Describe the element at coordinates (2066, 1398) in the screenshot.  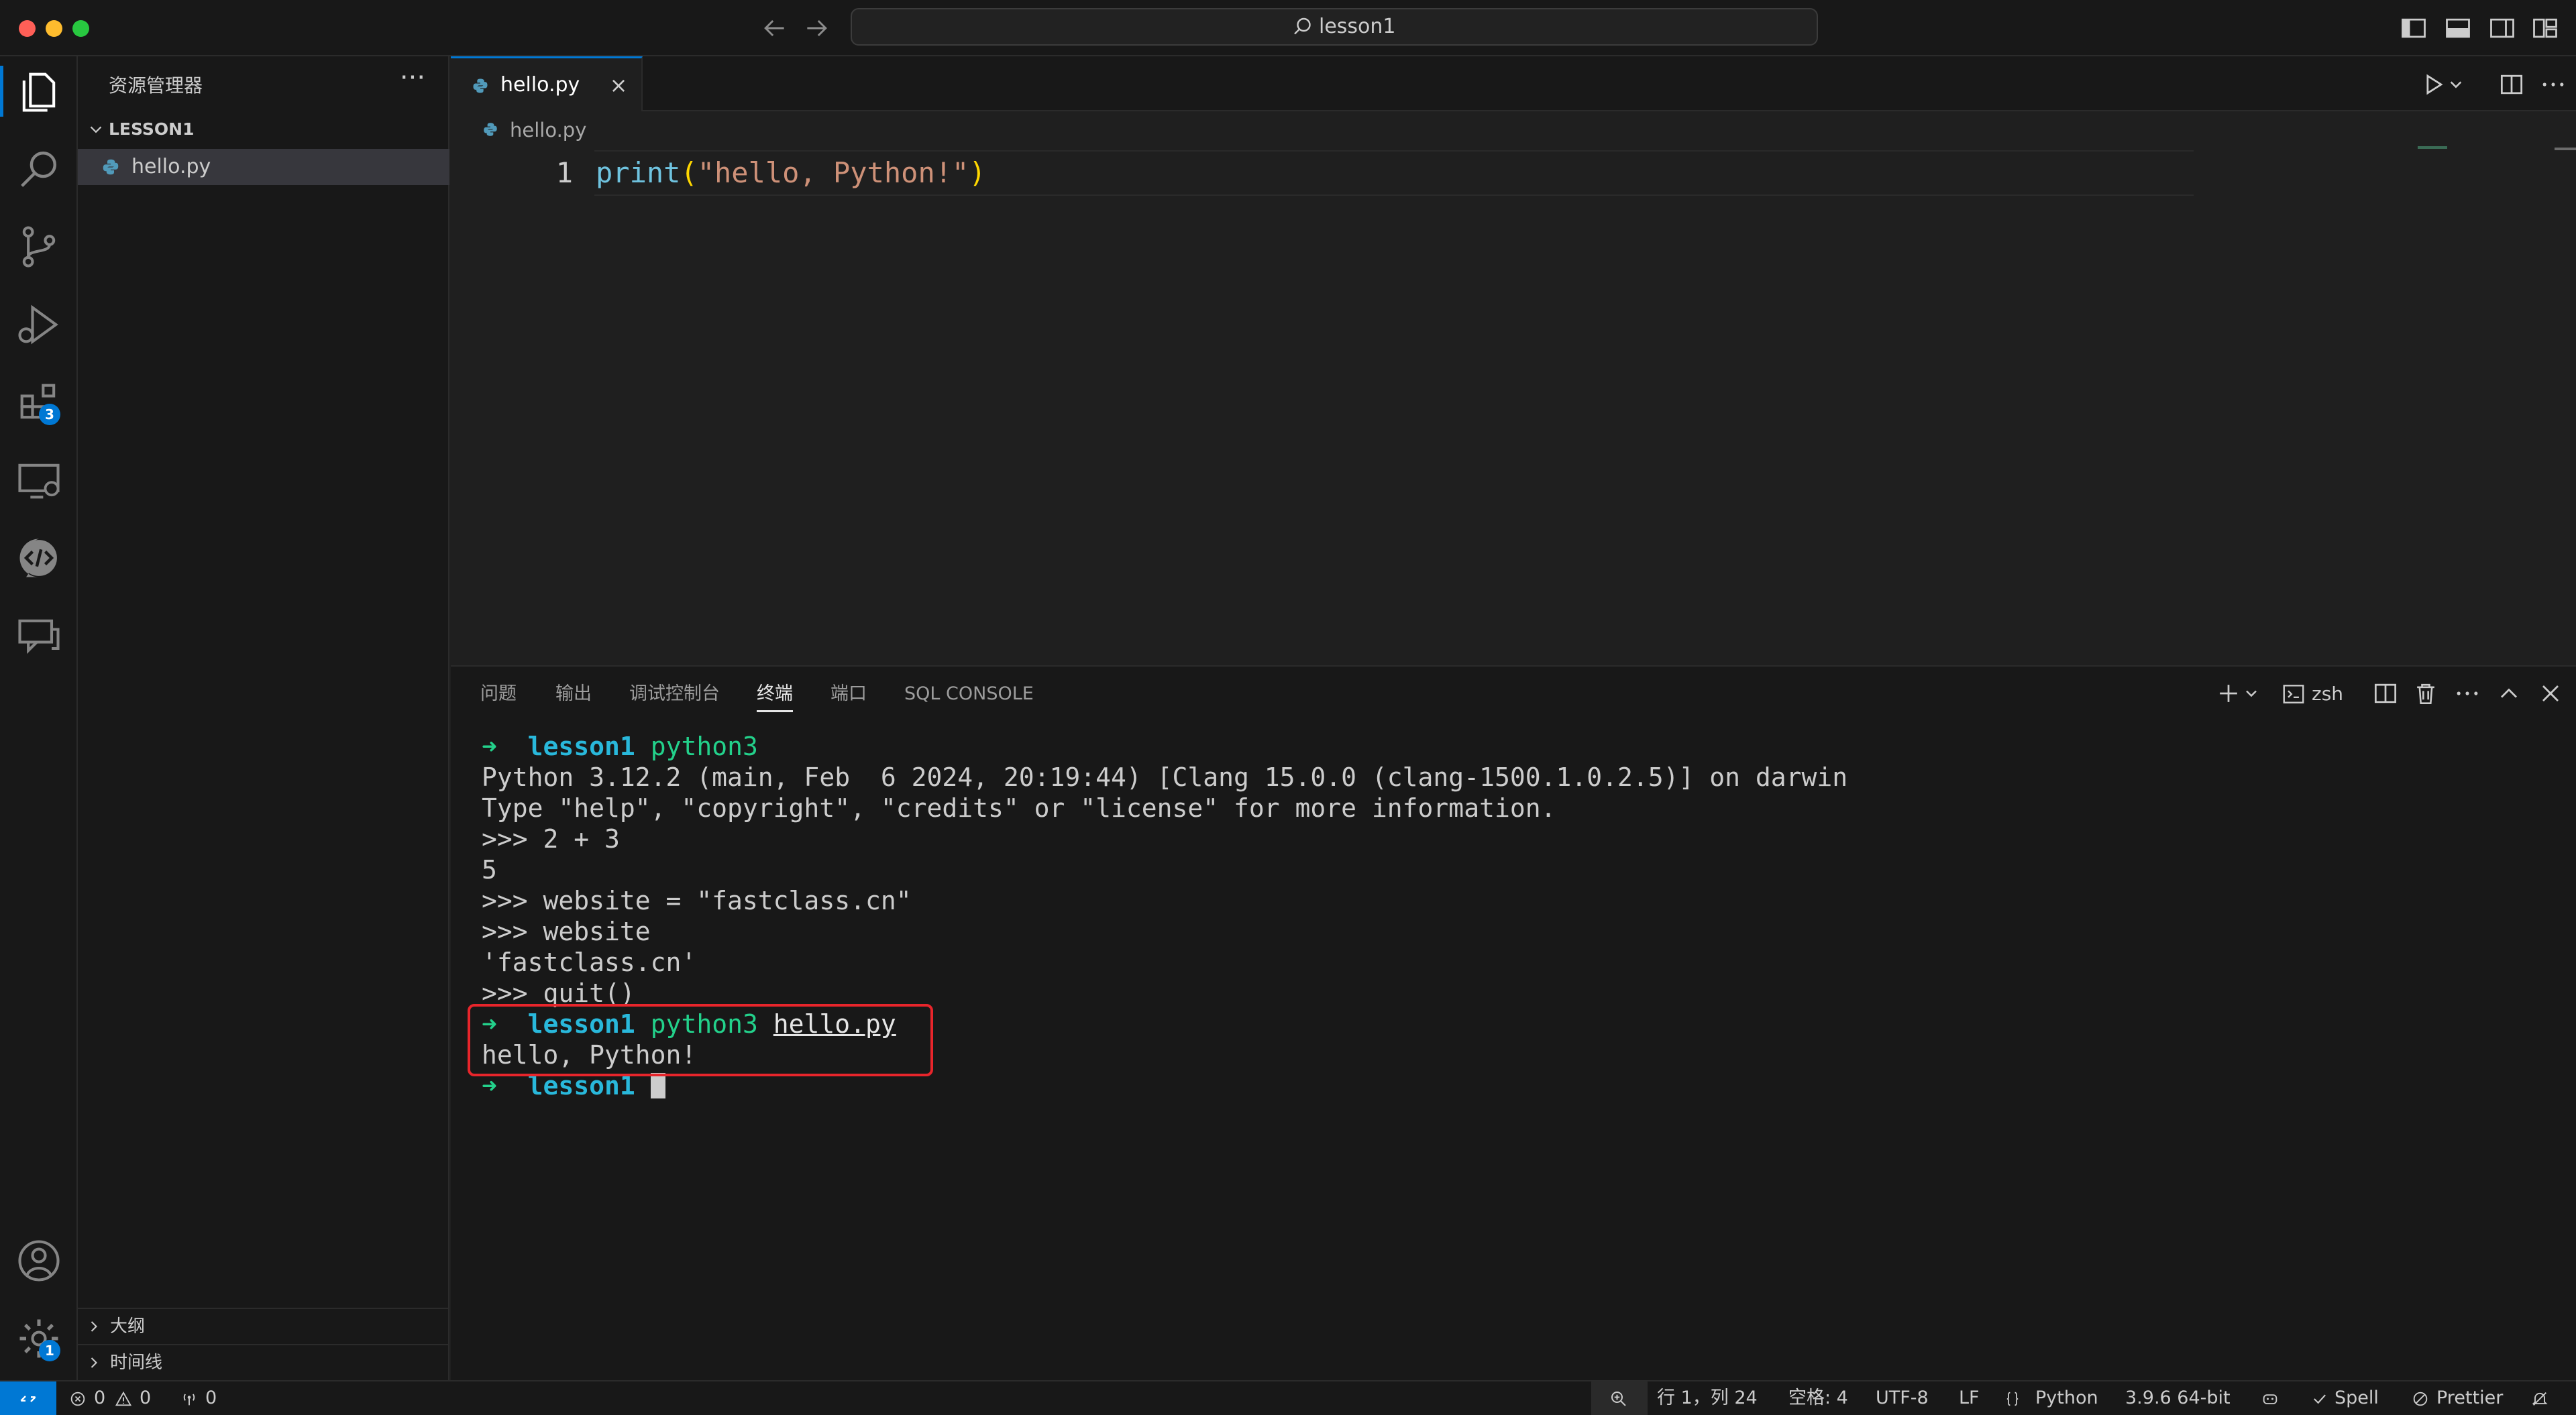
I see `language-mode: Python` at that location.